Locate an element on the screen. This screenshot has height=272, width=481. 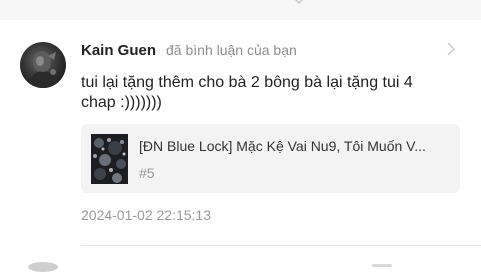
user-avatar is located at coordinates (43, 65).